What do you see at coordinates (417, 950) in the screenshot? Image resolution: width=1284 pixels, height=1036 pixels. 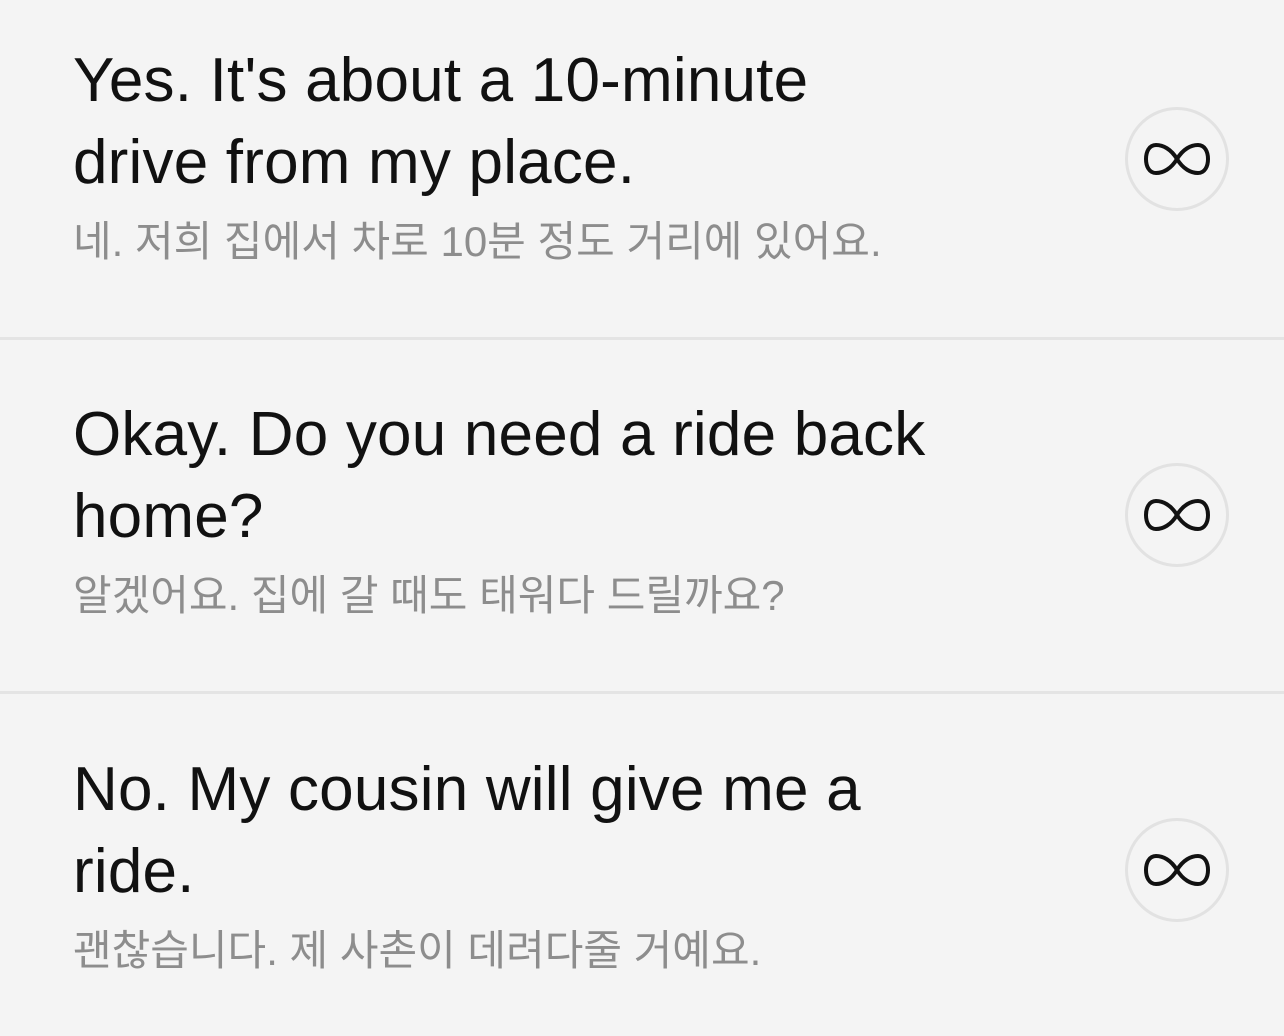 I see `korean-translation: 괜찮습니다. 제 사촌이 데려다줄 거예요.` at bounding box center [417, 950].